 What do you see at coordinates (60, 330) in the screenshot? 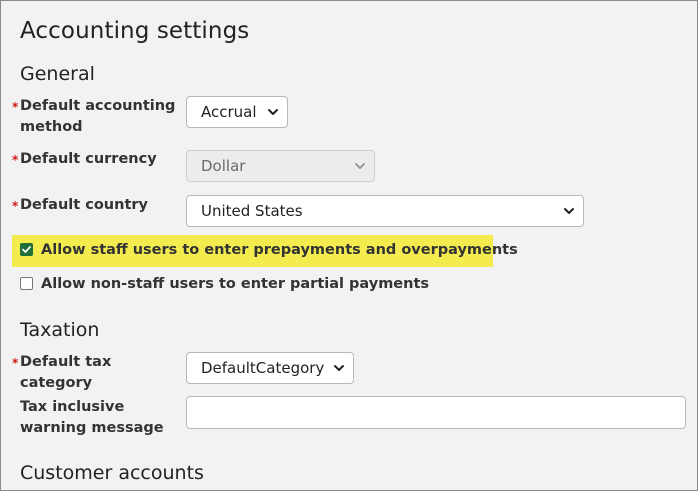
I see `section-heading-taxation: Taxation` at bounding box center [60, 330].